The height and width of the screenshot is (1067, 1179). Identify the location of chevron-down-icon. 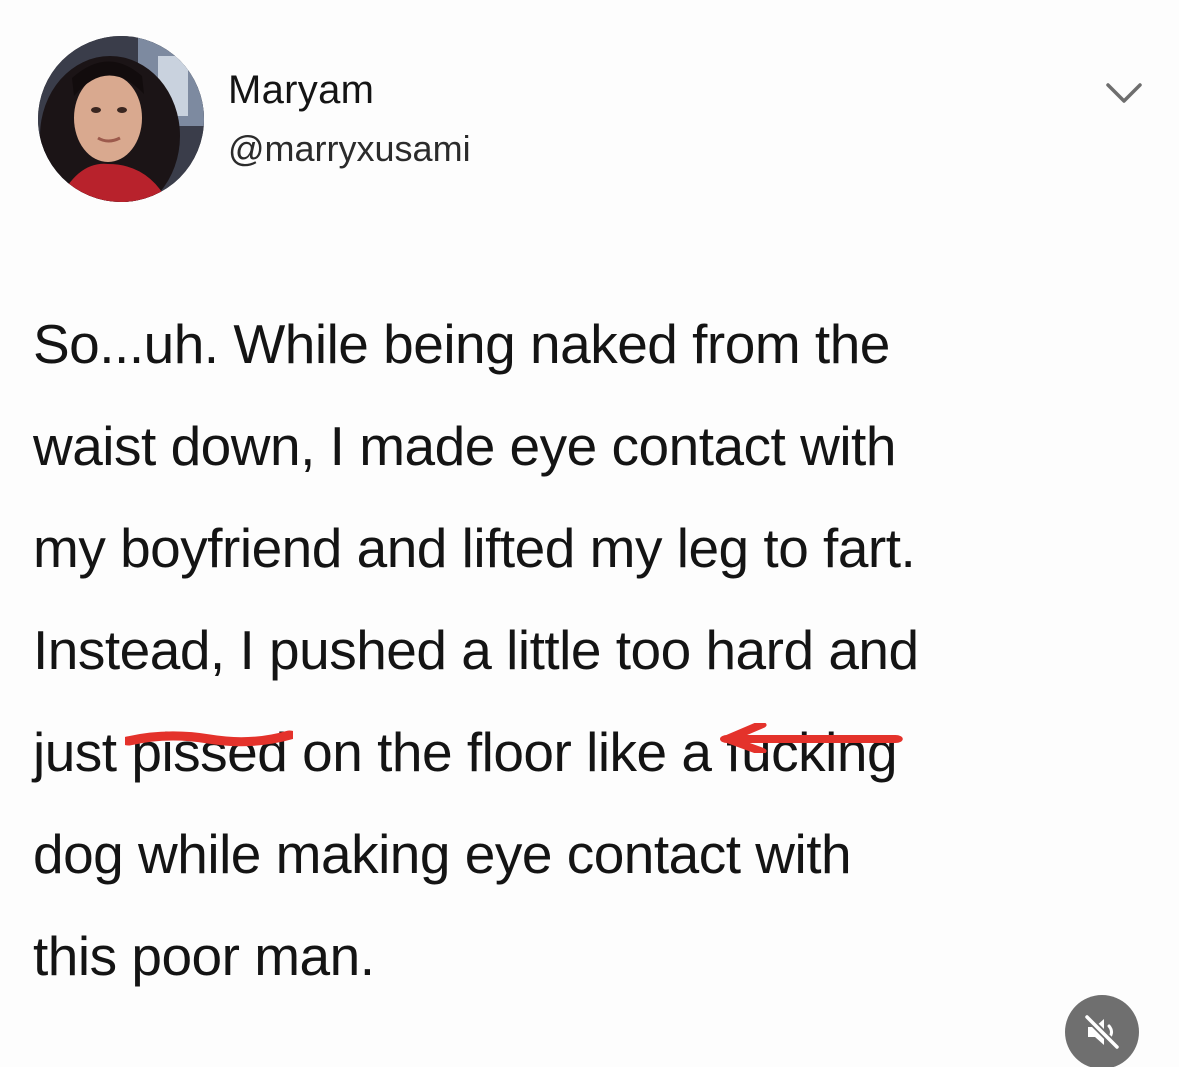
(1124, 93).